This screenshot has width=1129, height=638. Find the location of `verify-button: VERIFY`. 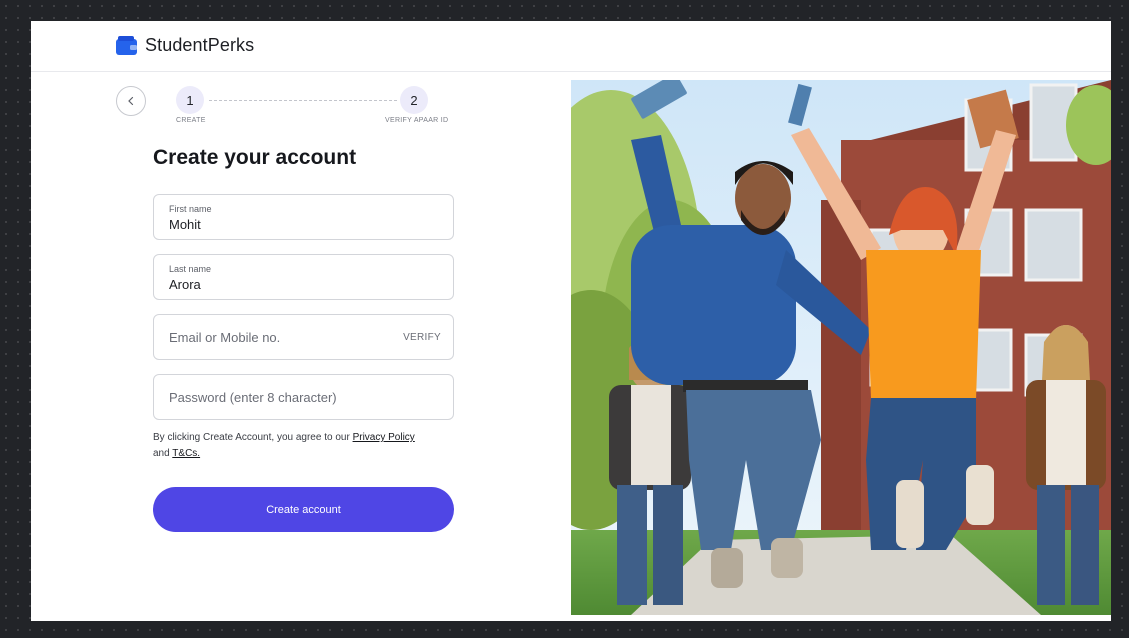

verify-button: VERIFY is located at coordinates (422, 337).